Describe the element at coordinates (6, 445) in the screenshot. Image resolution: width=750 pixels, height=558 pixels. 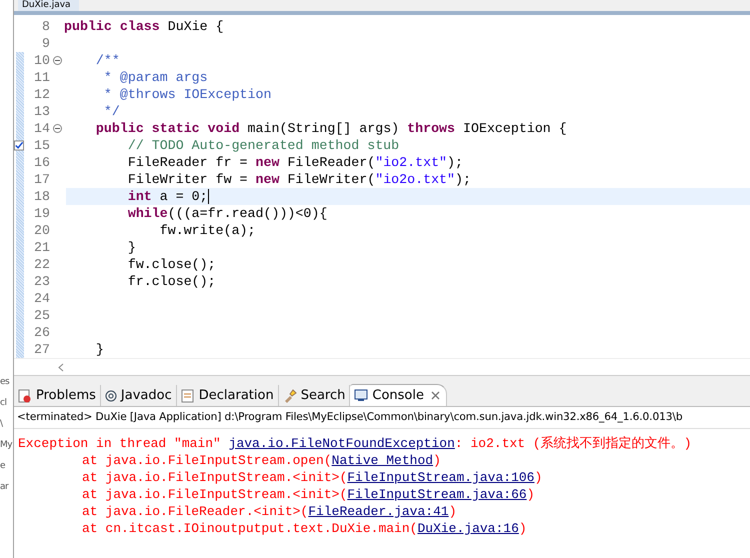
I see `cut-off-label: My` at that location.